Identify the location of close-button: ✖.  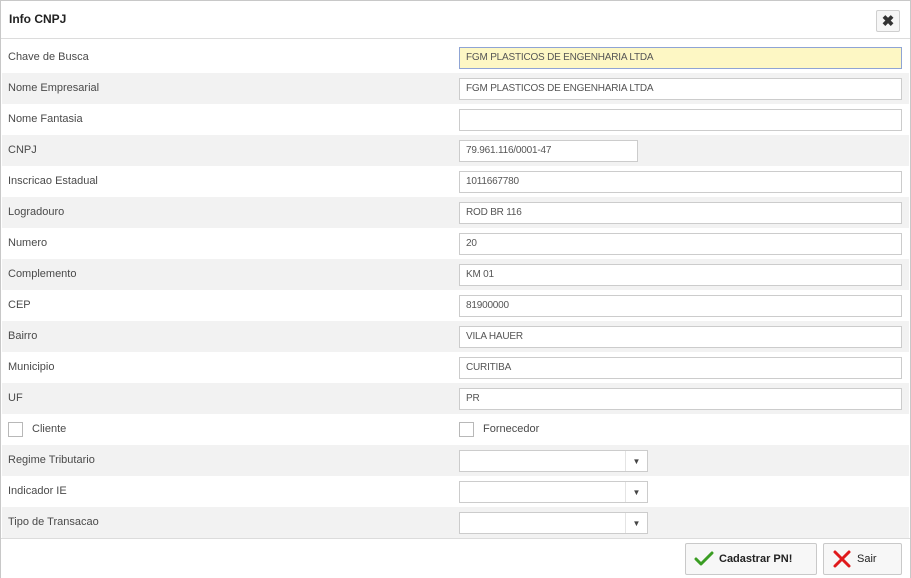
(888, 21).